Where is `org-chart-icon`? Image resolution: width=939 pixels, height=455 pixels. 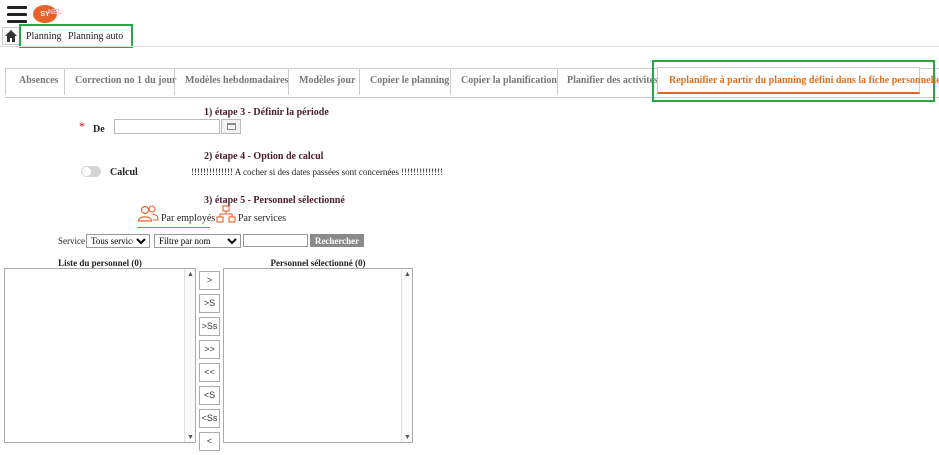
org-chart-icon is located at coordinates (226, 214).